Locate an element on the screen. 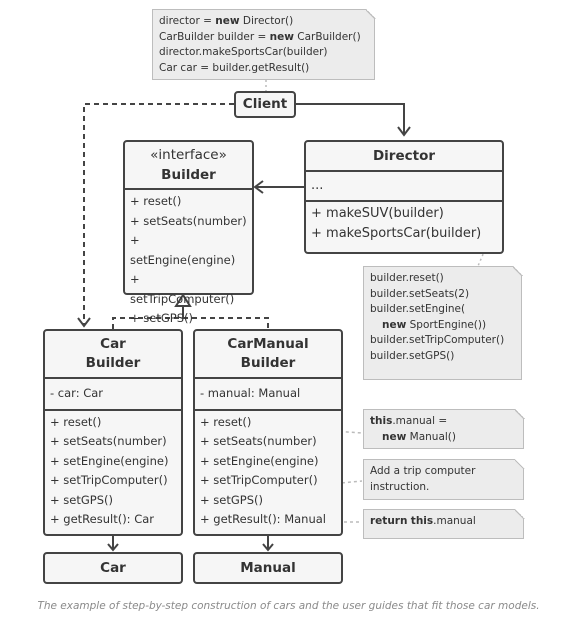 This screenshot has height=621, width=577. manual-builder-method: + setTripComputer() is located at coordinates (259, 480).